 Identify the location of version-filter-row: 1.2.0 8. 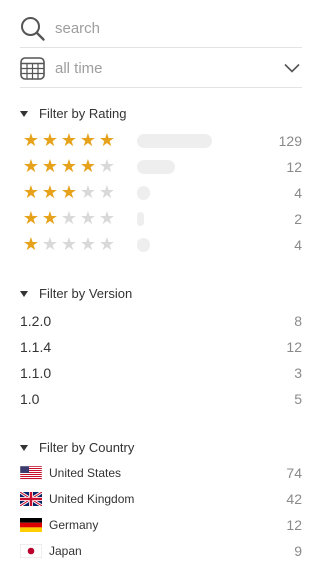
(161, 321).